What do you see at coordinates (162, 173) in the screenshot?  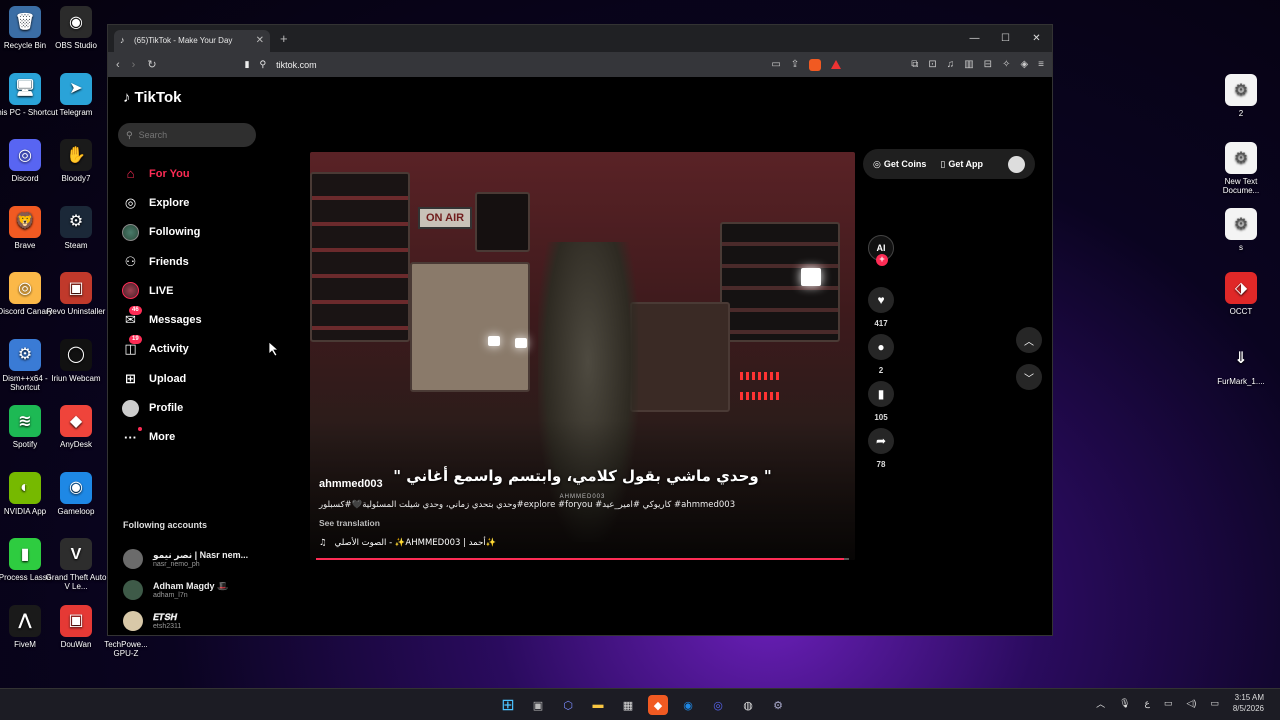 I see `sidebar-item-for-you: ⌂ For You` at bounding box center [162, 173].